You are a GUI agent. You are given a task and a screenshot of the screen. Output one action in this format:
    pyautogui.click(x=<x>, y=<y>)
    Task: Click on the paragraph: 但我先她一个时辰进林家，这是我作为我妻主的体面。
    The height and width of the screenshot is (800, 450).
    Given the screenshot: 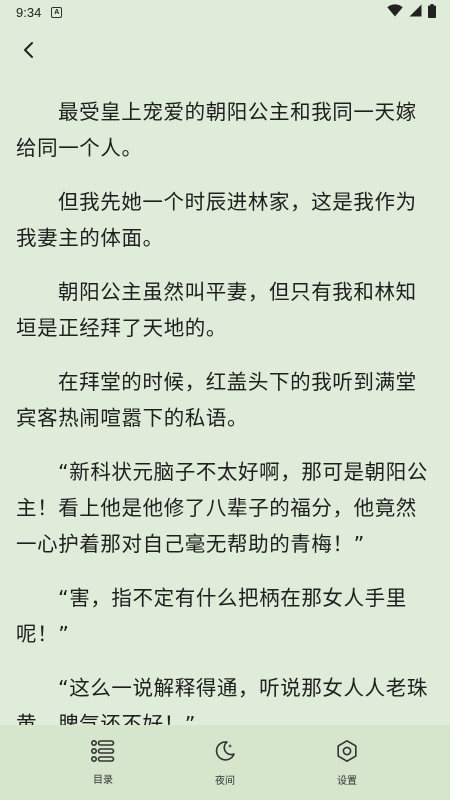 What is the action you would take?
    pyautogui.click(x=216, y=220)
    